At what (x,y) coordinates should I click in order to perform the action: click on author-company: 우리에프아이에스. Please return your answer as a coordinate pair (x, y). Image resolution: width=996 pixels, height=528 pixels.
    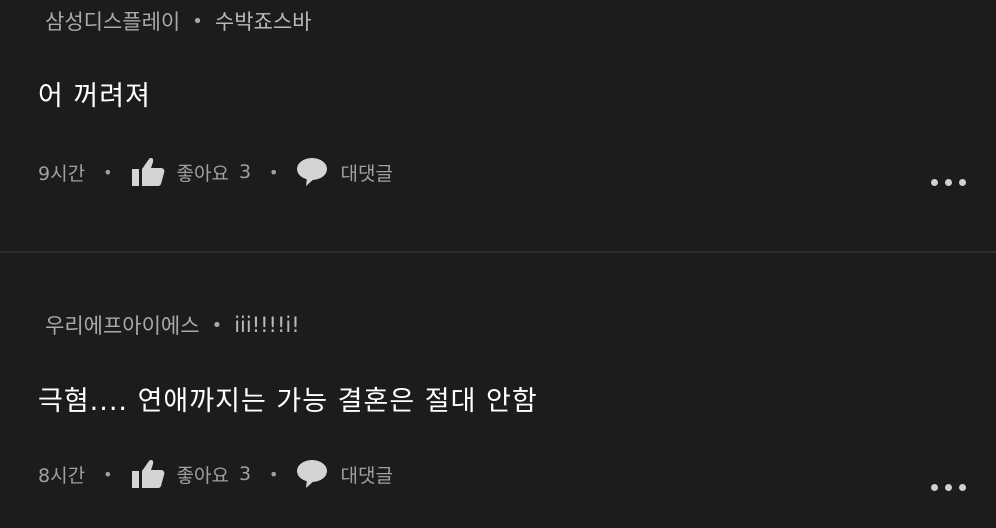
    Looking at the image, I should click on (122, 325).